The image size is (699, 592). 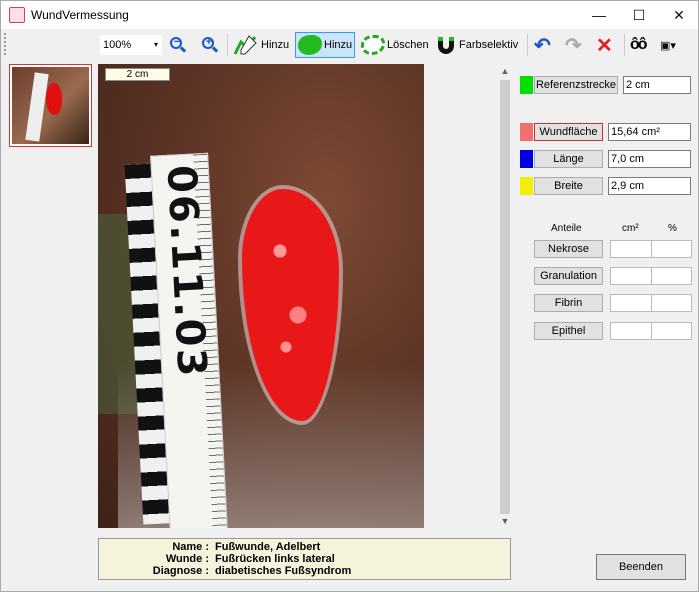 What do you see at coordinates (568, 303) in the screenshot?
I see `fibrin-button: Fibrin` at bounding box center [568, 303].